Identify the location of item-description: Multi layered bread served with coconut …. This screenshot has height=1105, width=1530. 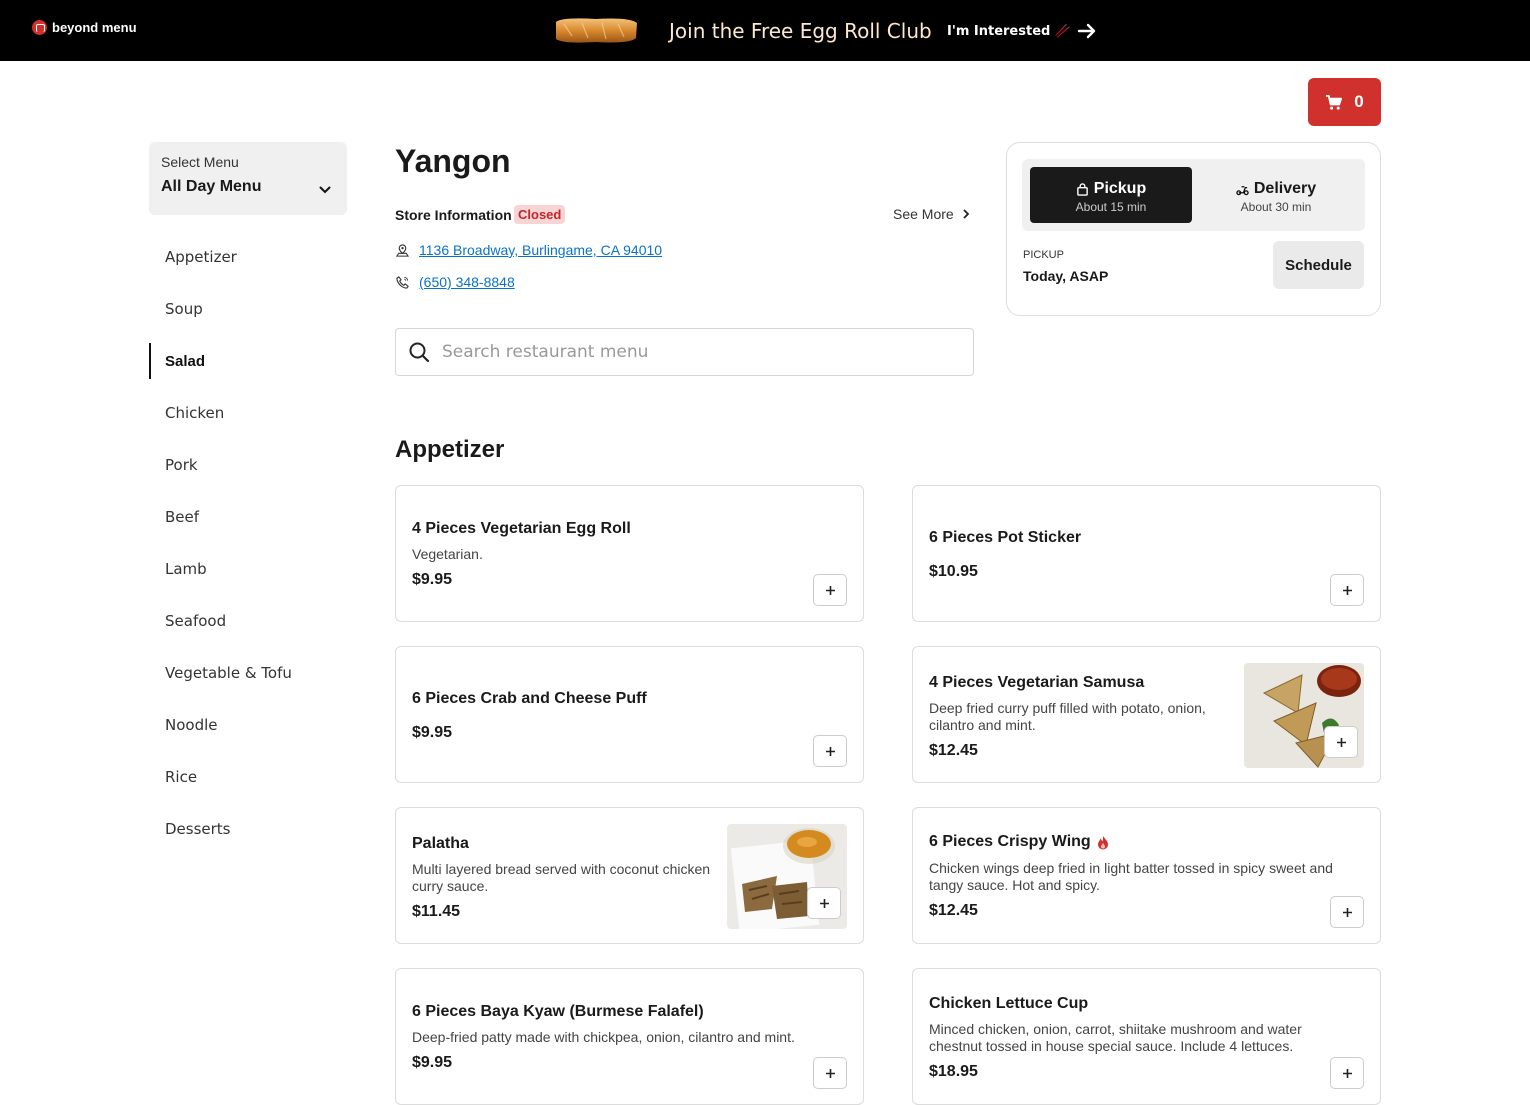
(561, 877).